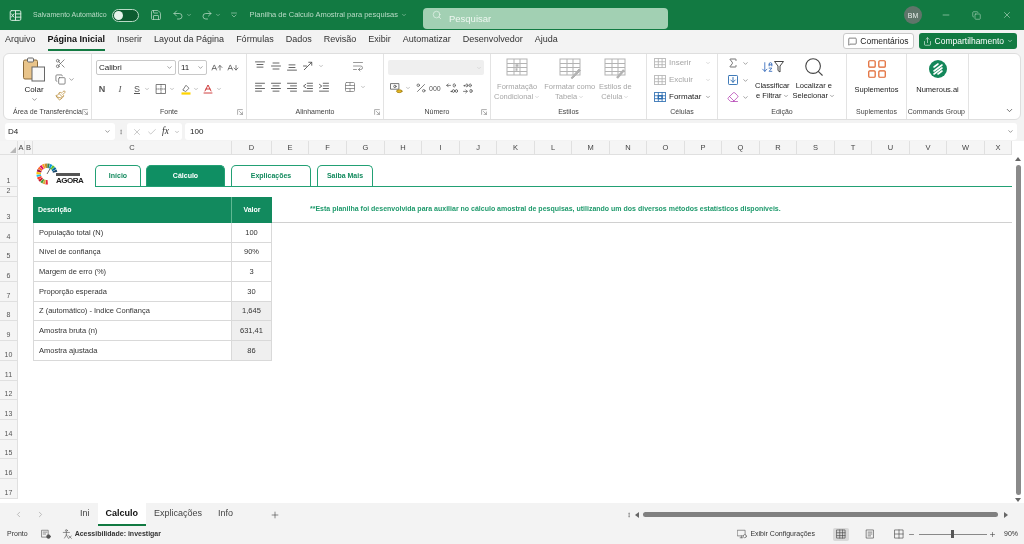  Describe the element at coordinates (233, 15) in the screenshot. I see `customize-toolbar-icon` at that location.